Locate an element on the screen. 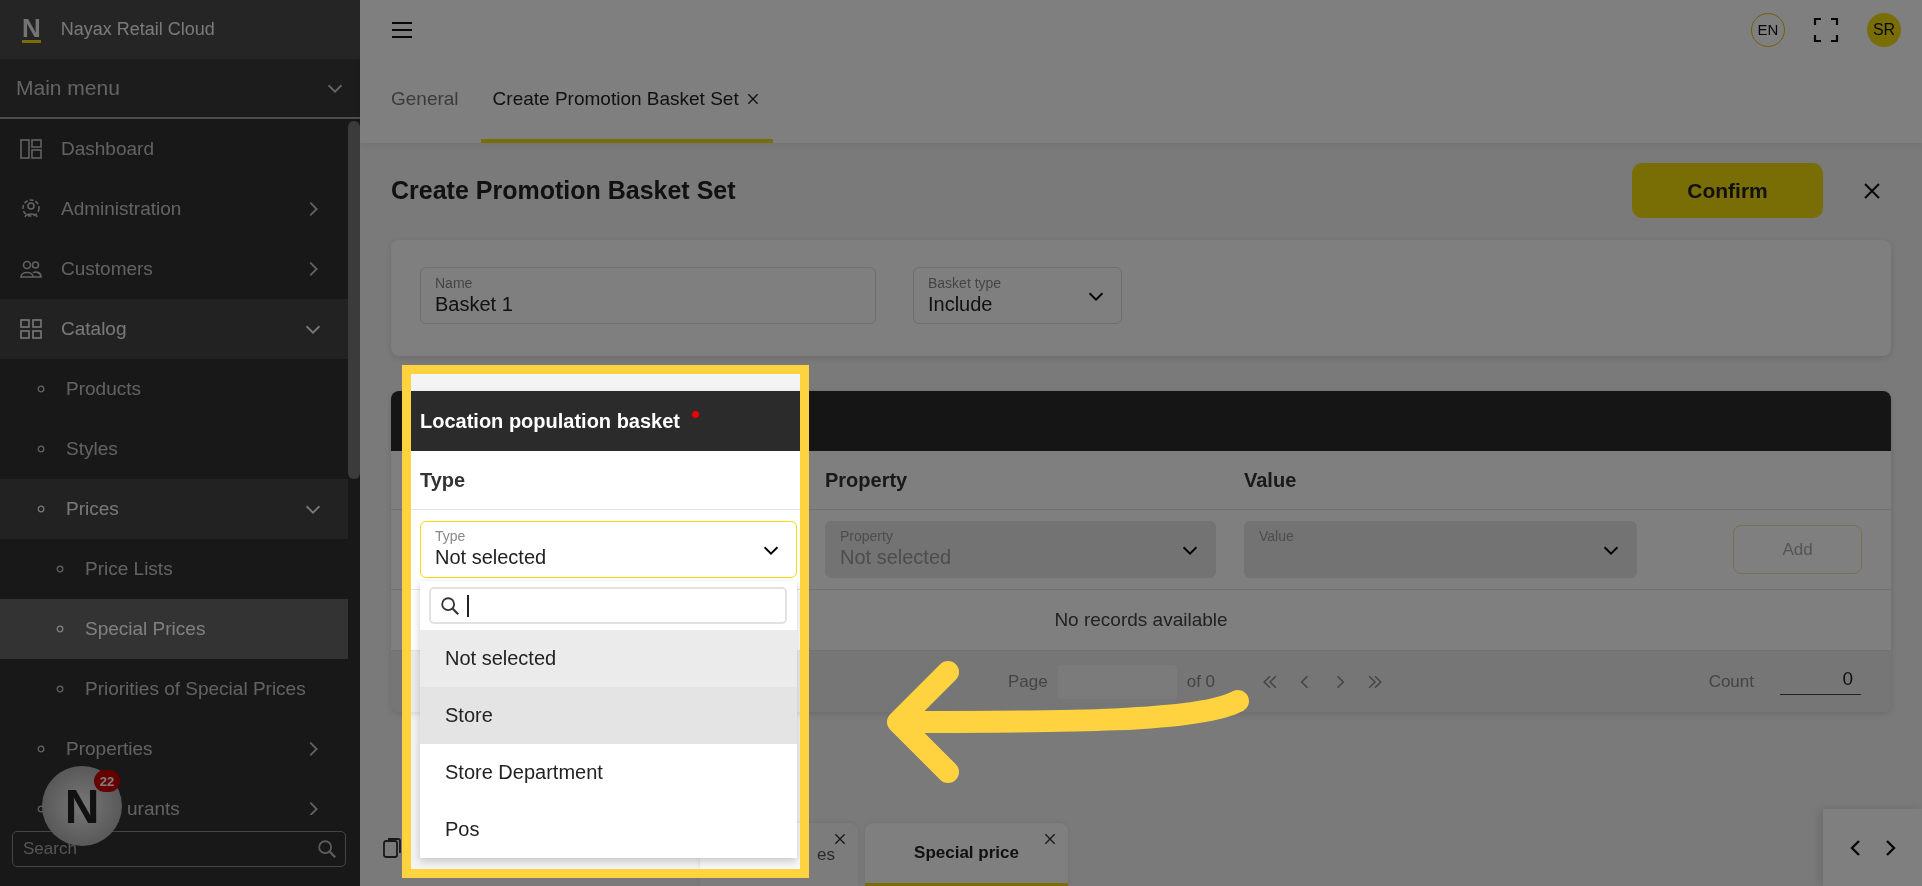  confirm-button: Confirm is located at coordinates (1727, 190).